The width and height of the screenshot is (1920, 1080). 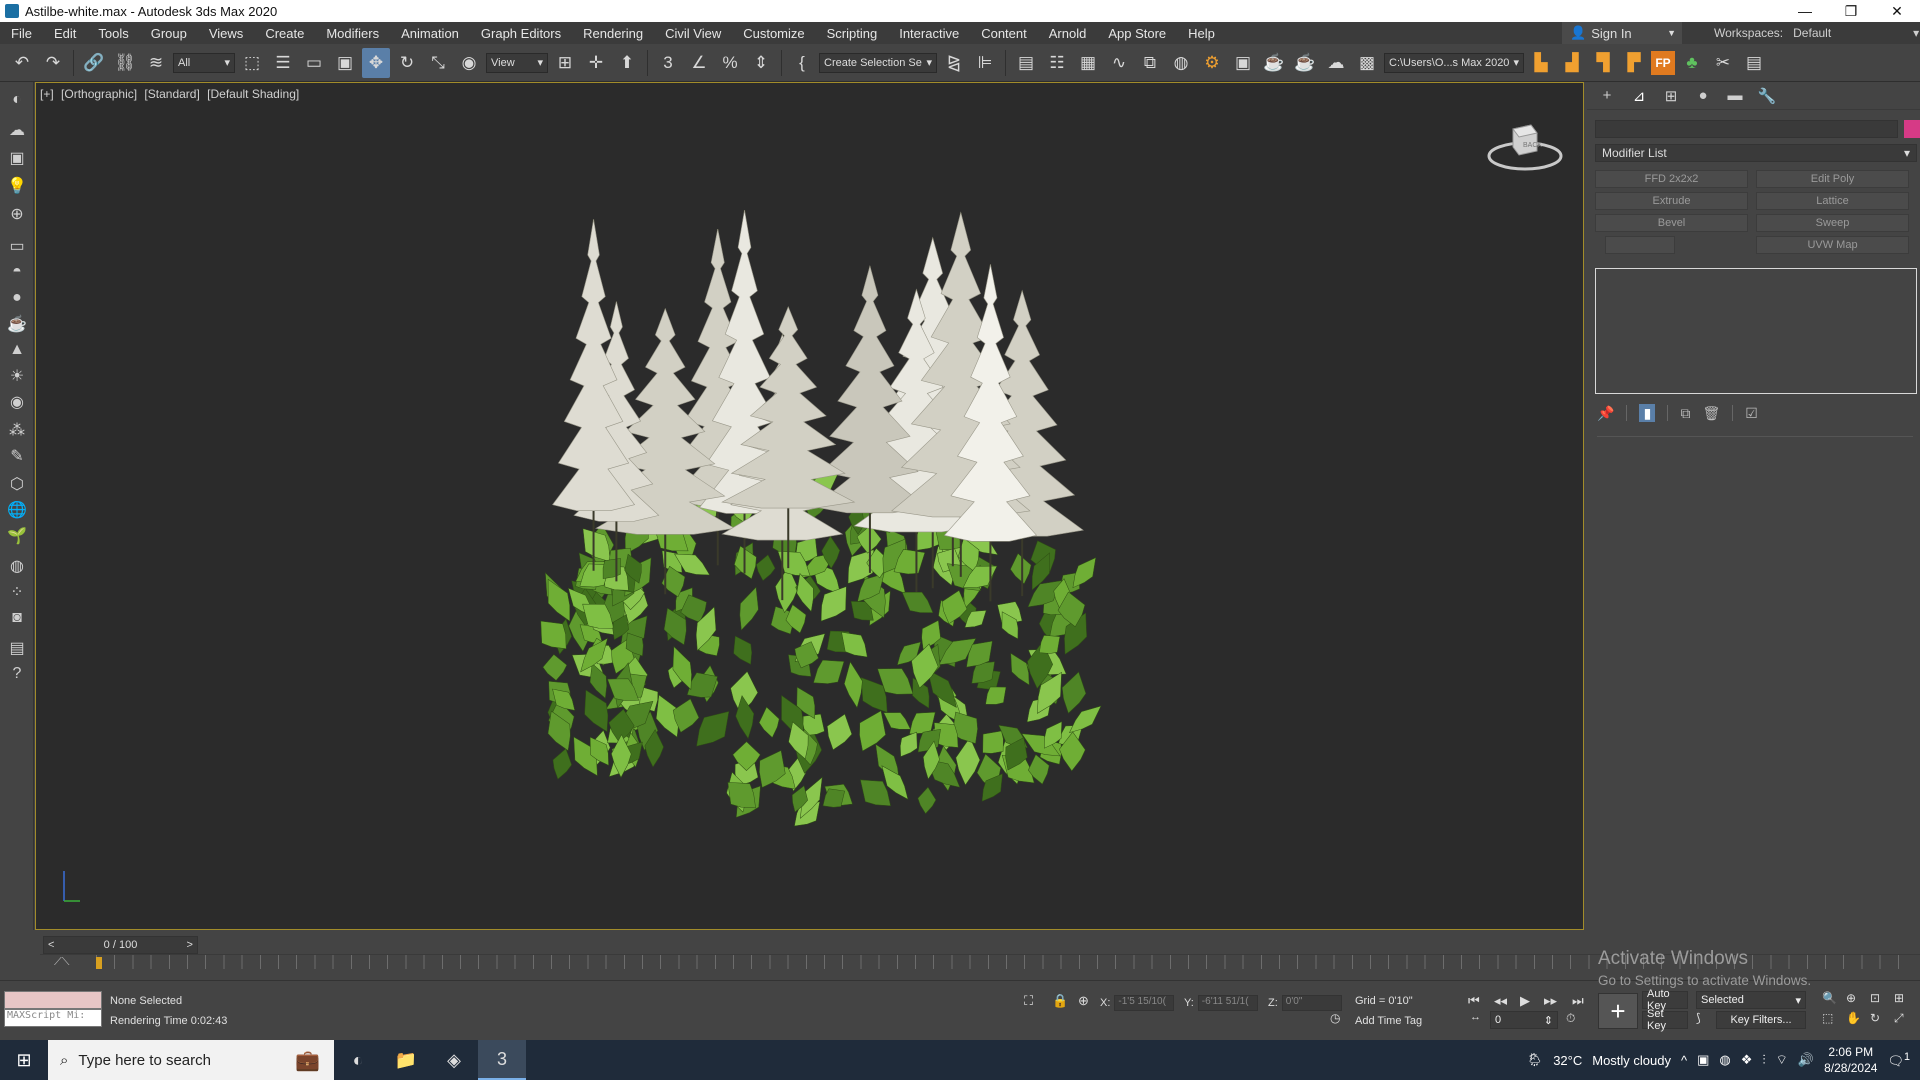 What do you see at coordinates (1684, 1060) in the screenshot?
I see `chevron-up-icon: ^` at bounding box center [1684, 1060].